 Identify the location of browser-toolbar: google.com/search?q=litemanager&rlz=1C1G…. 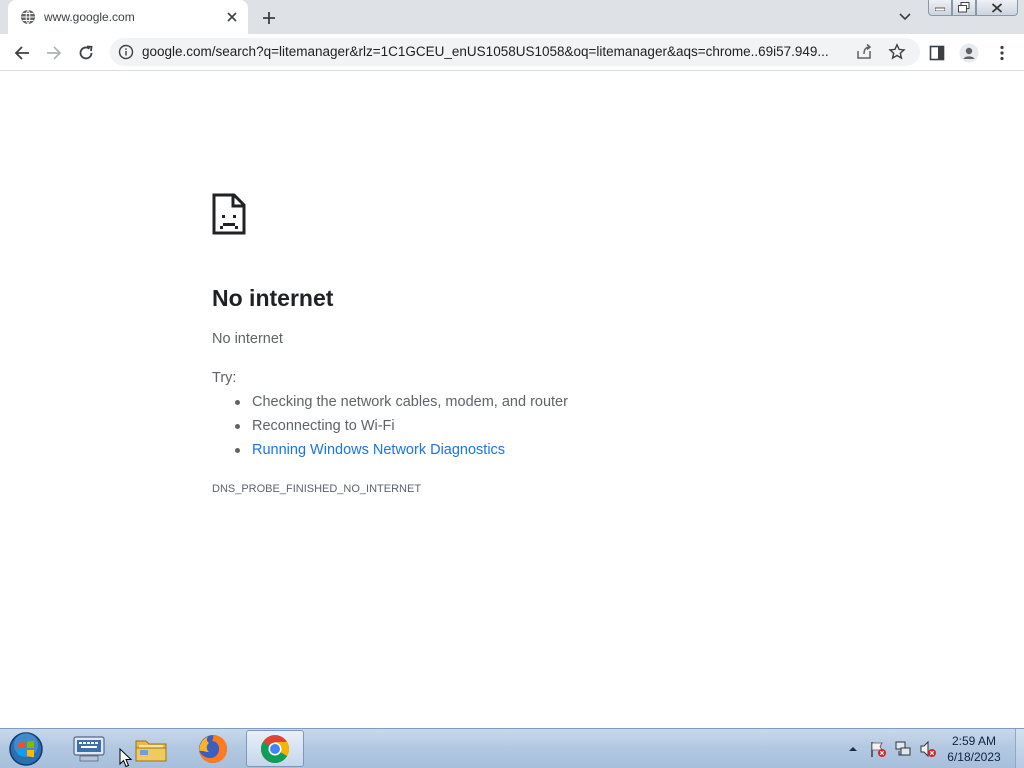
(512, 52).